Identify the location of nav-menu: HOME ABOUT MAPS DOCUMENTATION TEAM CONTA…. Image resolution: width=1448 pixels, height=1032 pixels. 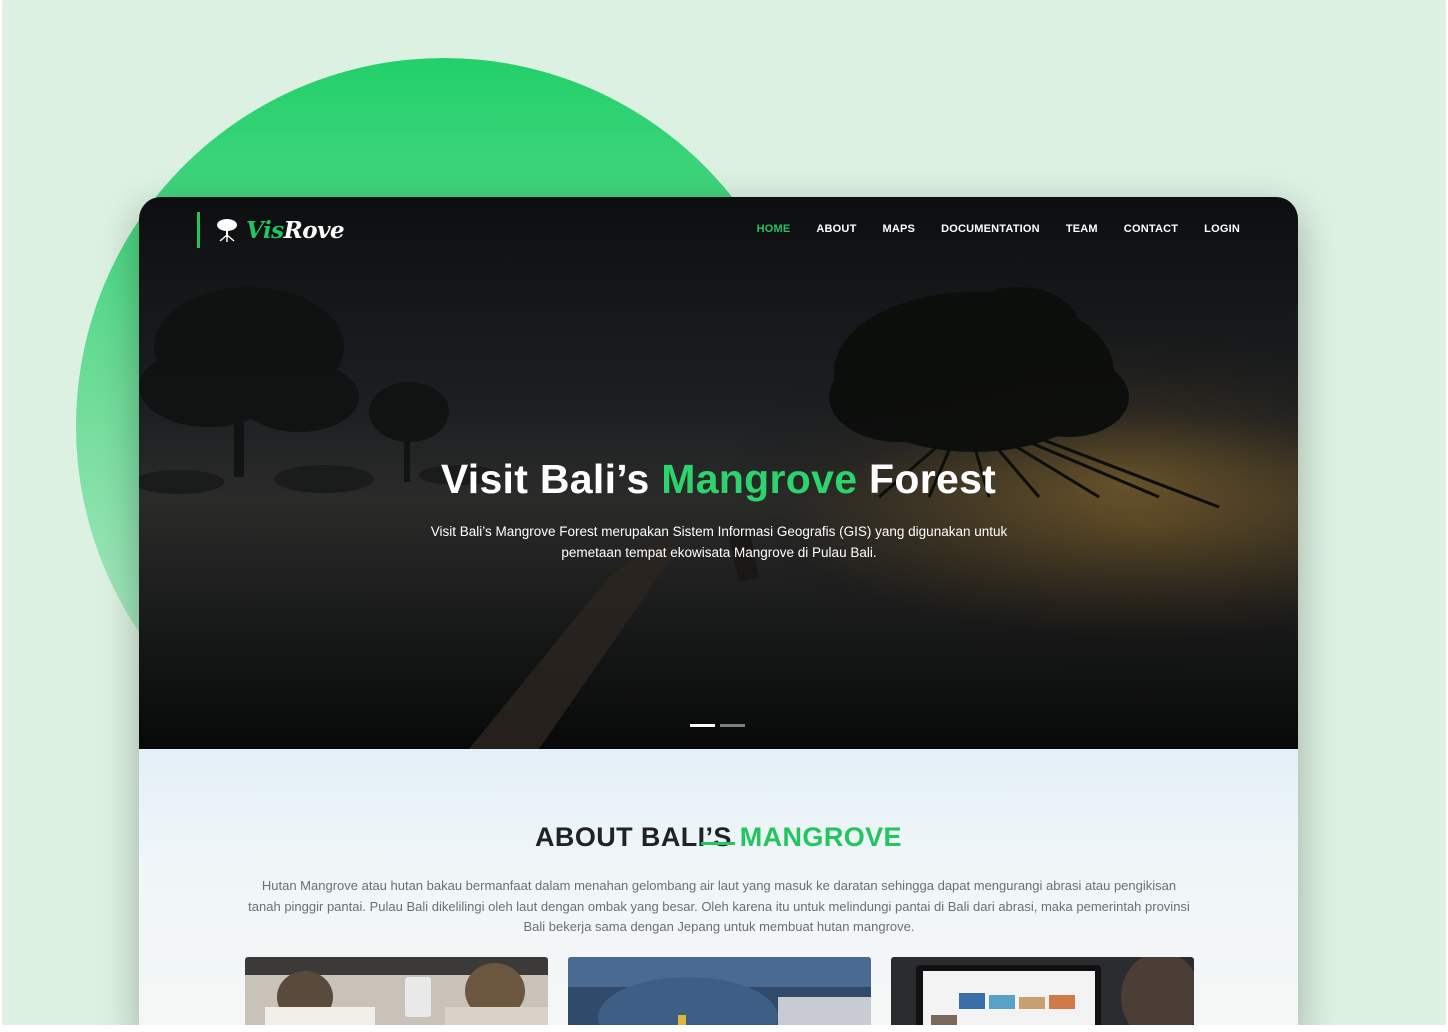
(998, 229).